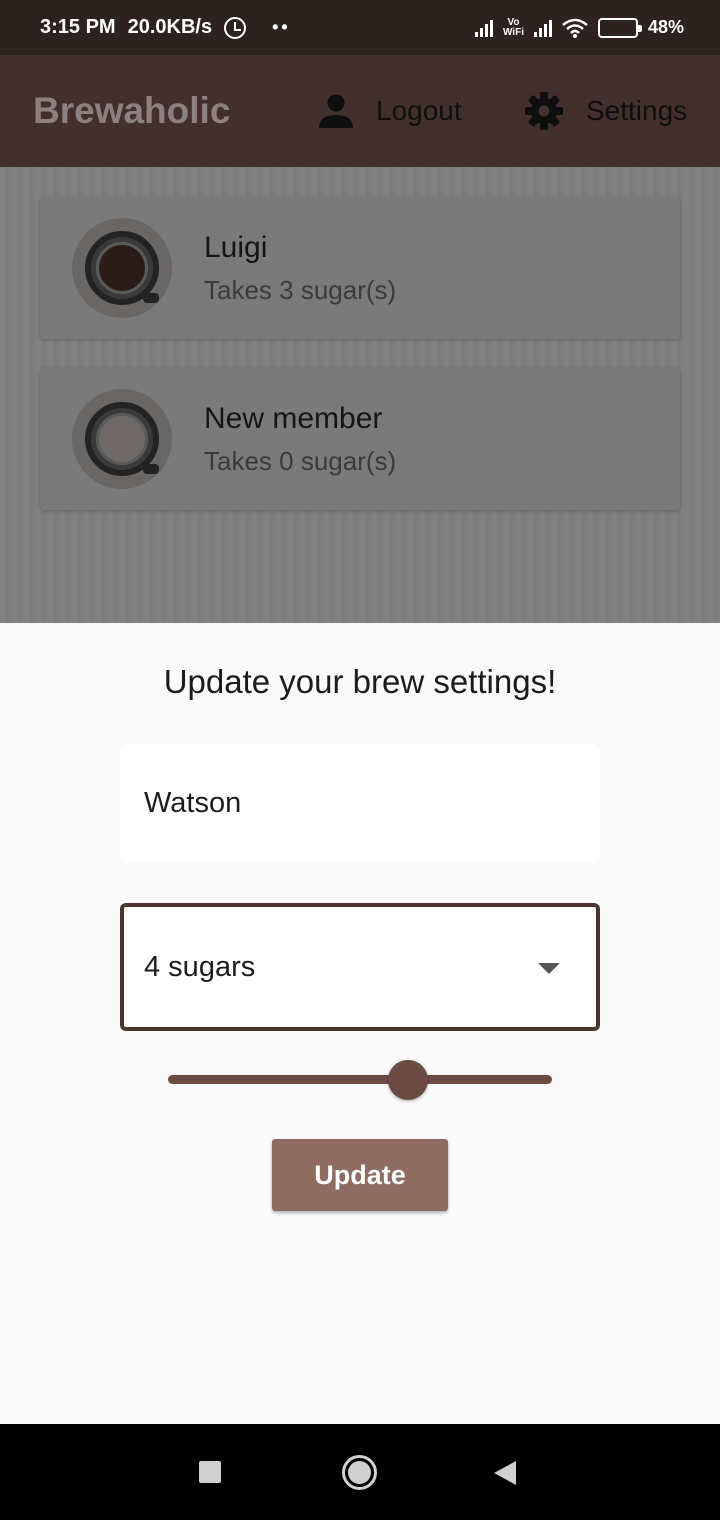 The height and width of the screenshot is (1520, 720). Describe the element at coordinates (235, 27) in the screenshot. I see `alarm-icon` at that location.